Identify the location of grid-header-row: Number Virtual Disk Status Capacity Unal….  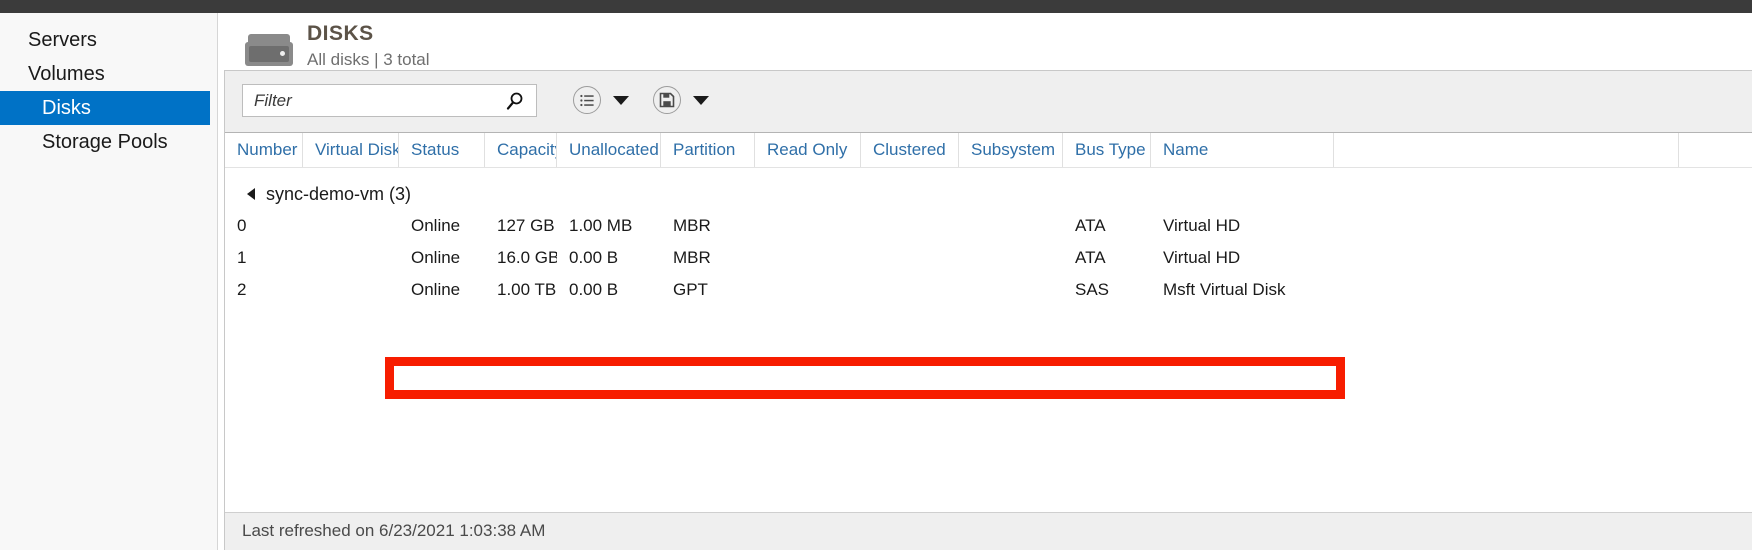
(988, 150).